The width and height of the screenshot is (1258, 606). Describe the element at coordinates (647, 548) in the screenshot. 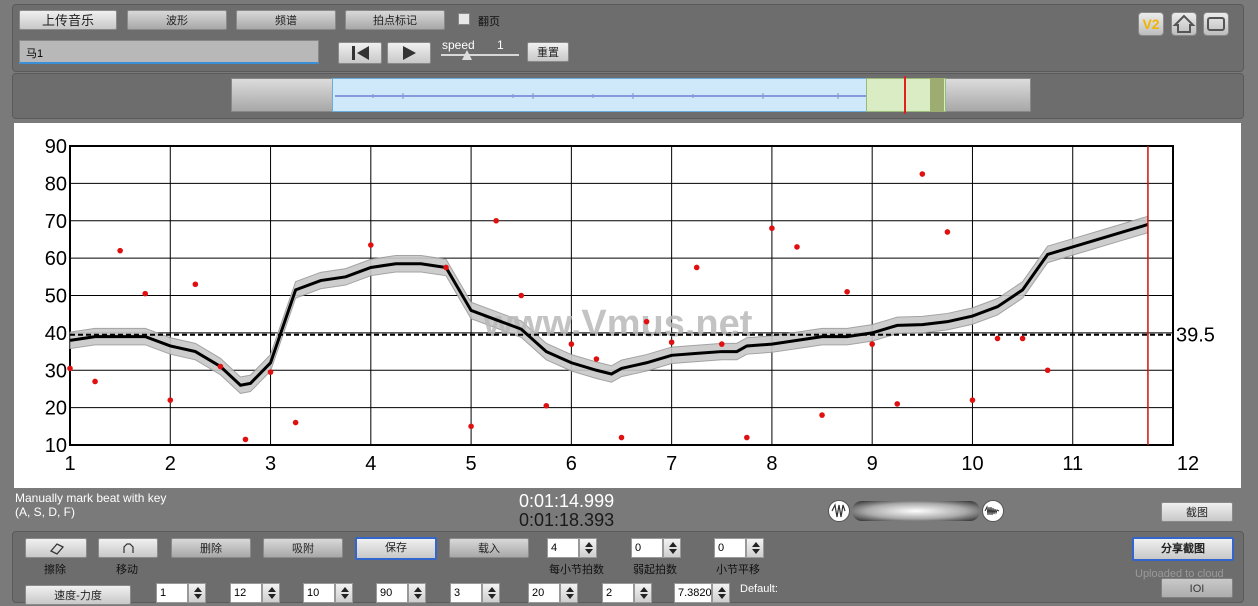

I see `pickup-value: 0` at that location.